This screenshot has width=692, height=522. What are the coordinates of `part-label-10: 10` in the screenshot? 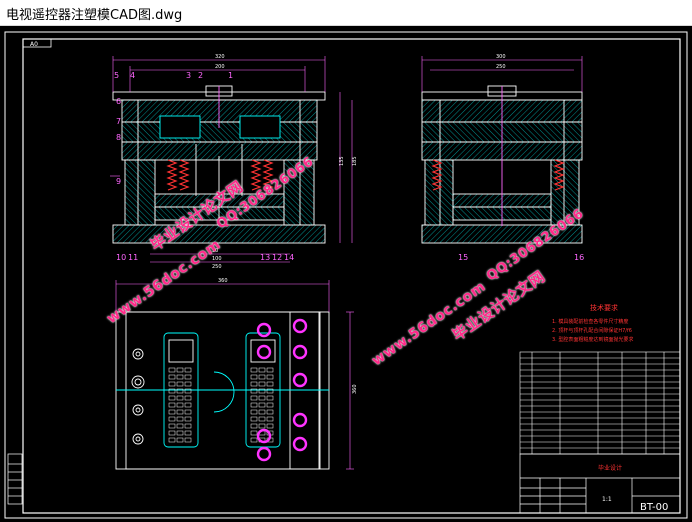 It's located at (121, 257).